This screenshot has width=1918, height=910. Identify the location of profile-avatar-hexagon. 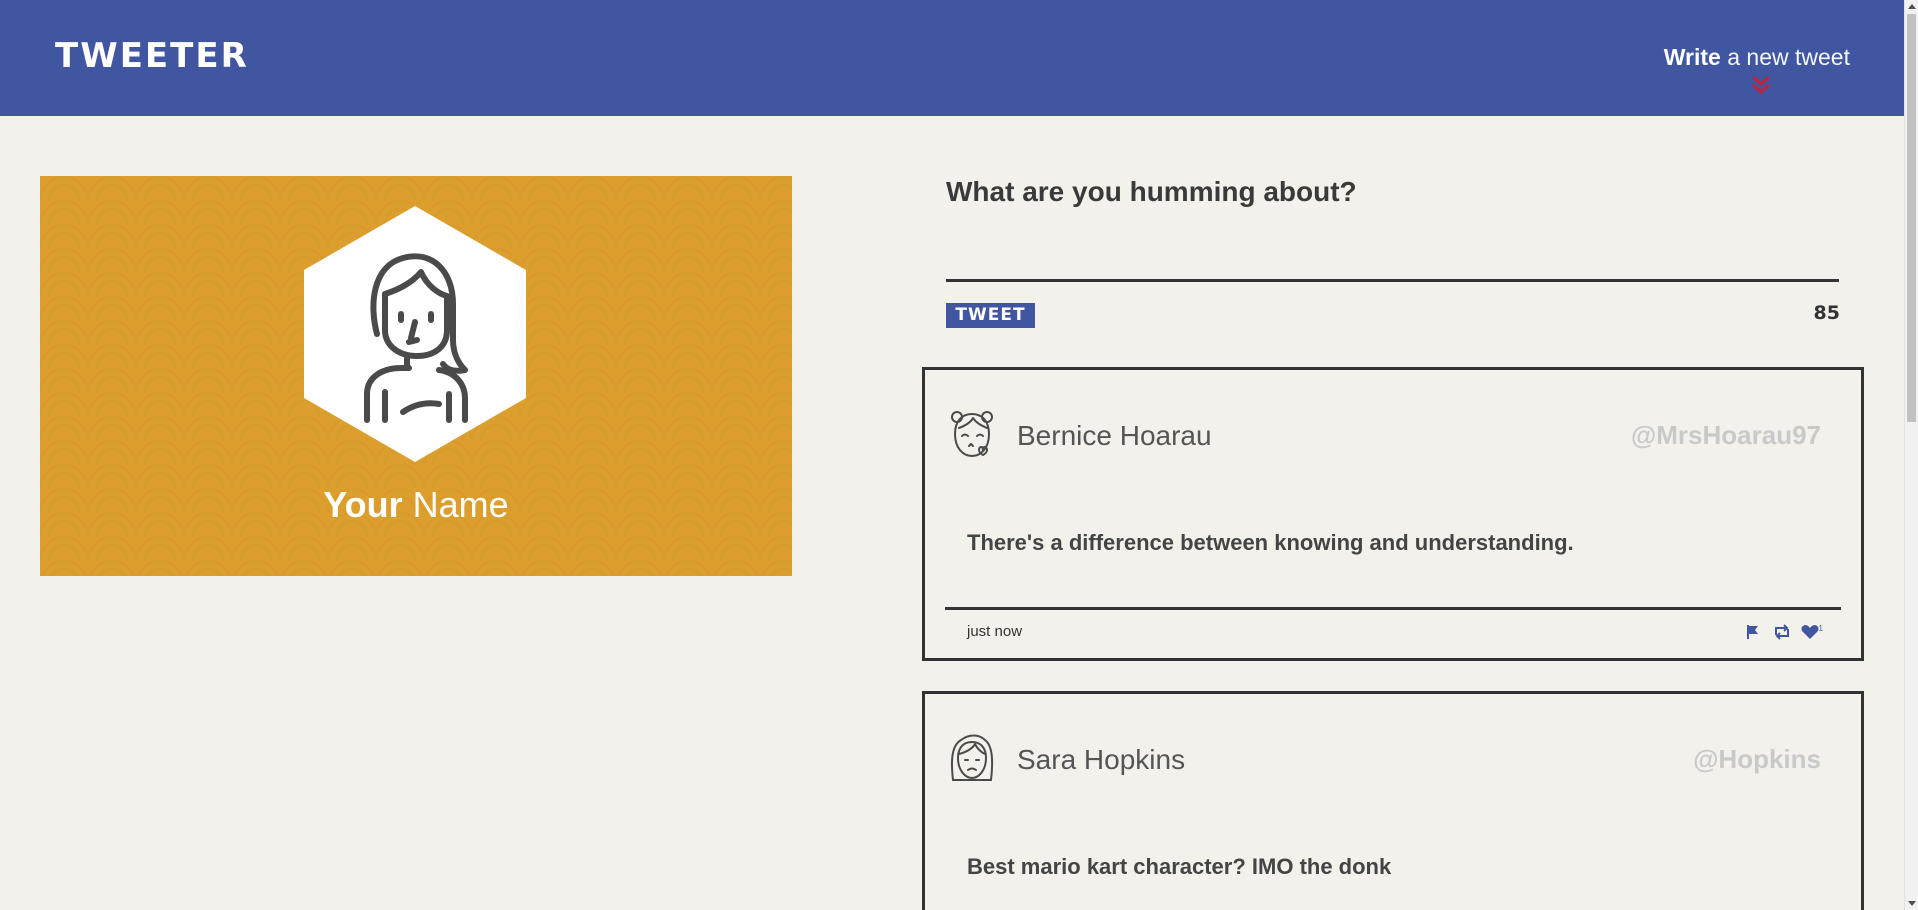
(415, 334).